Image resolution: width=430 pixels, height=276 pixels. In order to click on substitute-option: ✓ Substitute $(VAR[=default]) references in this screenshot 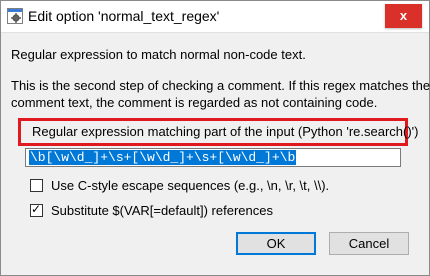, I will do `click(151, 210)`.